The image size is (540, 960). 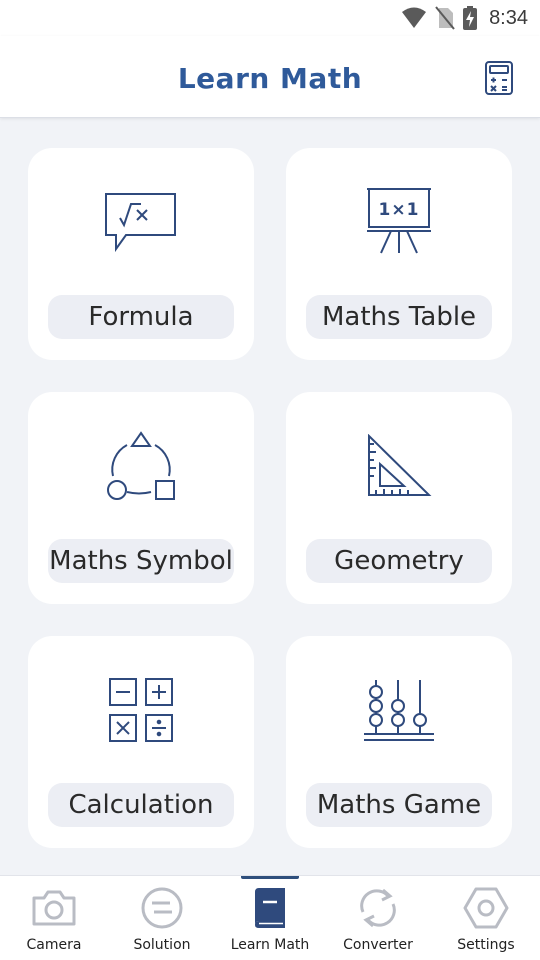 I want to click on nav-label-solution: Solution, so click(x=162, y=945).